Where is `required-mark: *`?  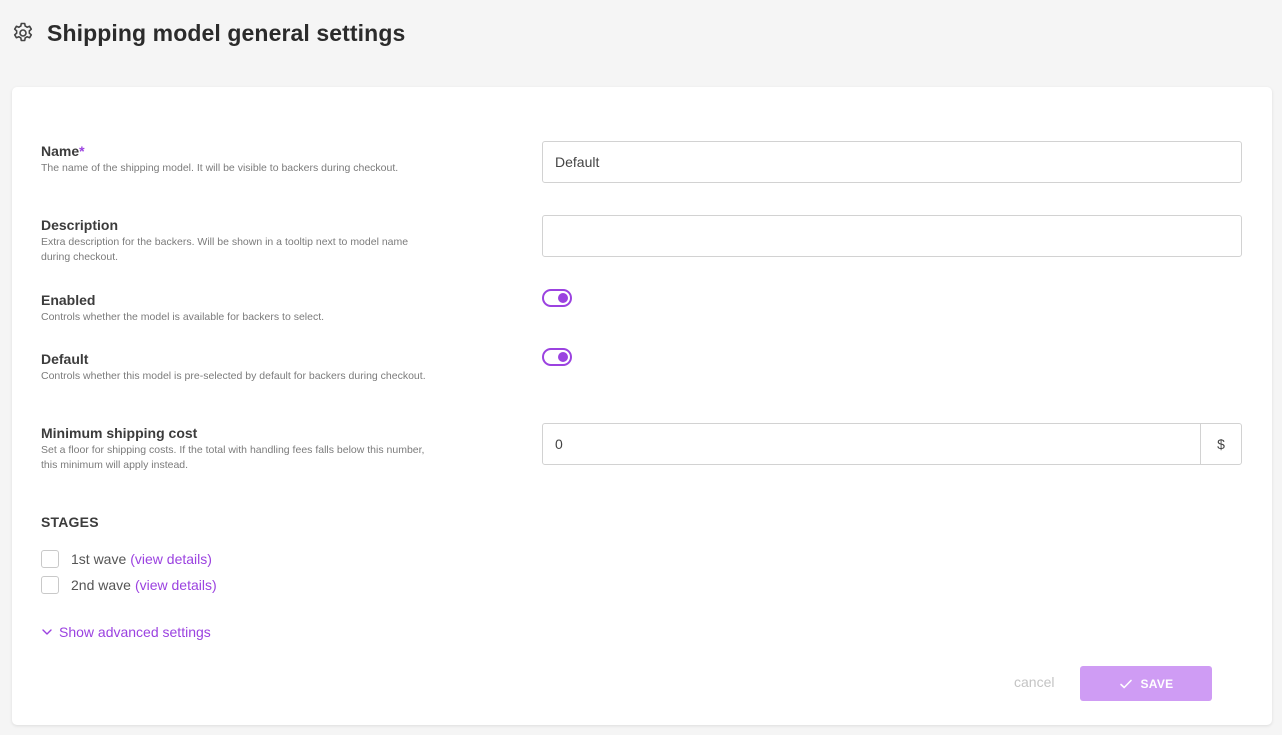 required-mark: * is located at coordinates (82, 151).